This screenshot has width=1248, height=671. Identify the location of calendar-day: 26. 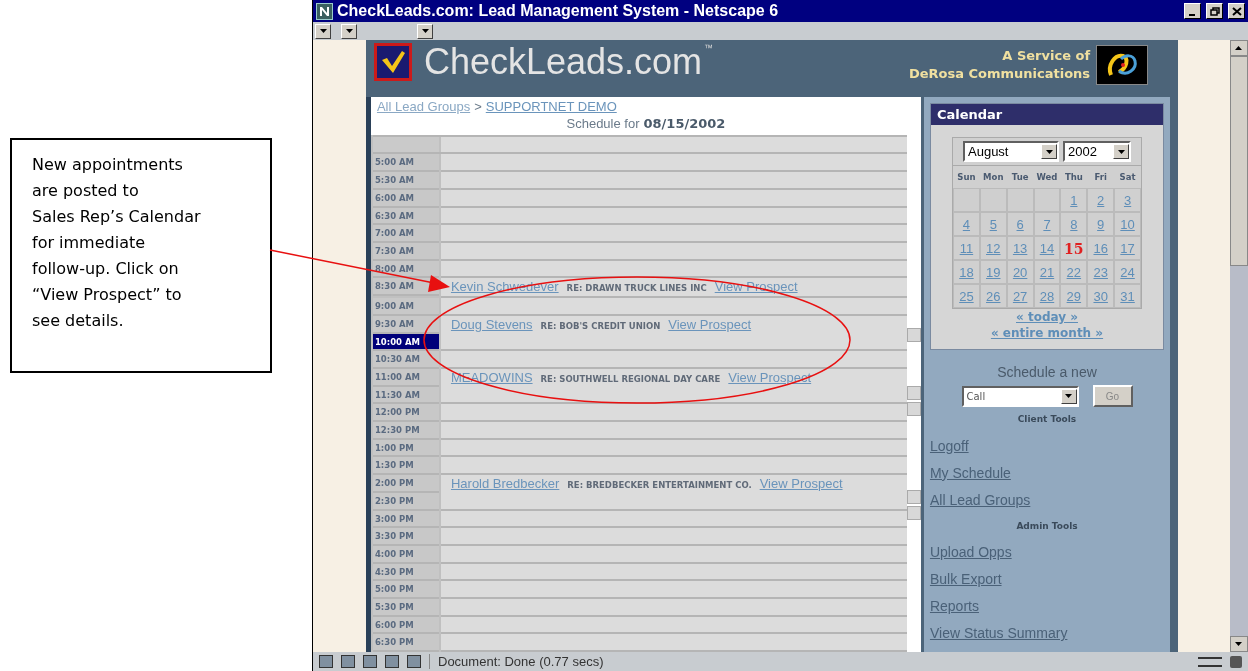
(993, 296).